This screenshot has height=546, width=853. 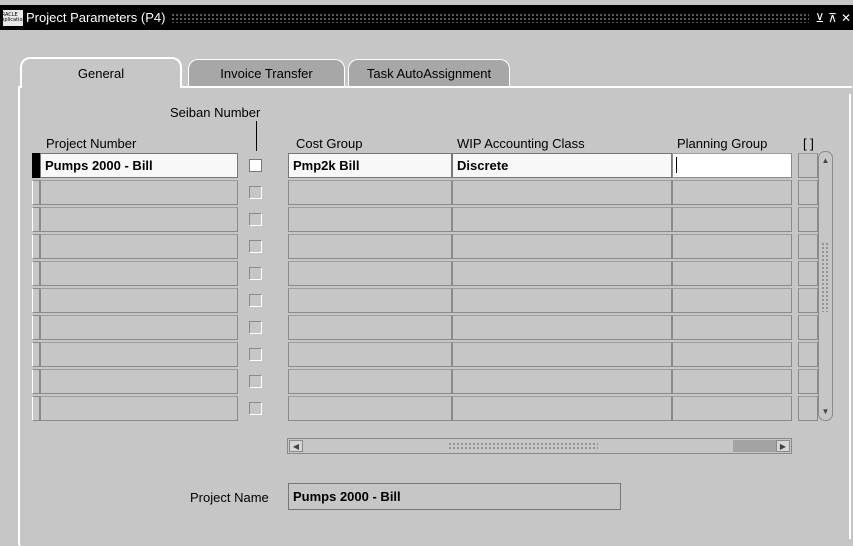 I want to click on vertical-scrollbar: ▲ ▼, so click(x=825, y=286).